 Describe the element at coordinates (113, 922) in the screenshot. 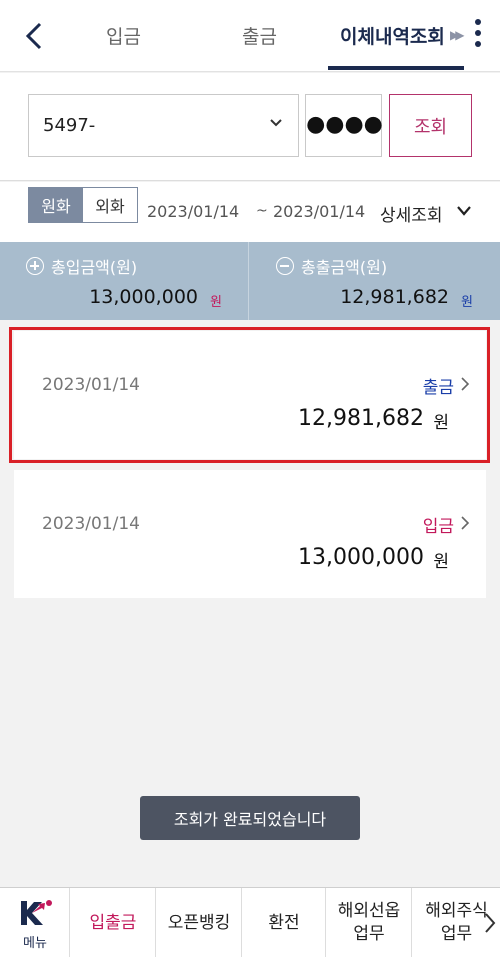

I see `nav-deposit-withdraw: 입출금` at that location.